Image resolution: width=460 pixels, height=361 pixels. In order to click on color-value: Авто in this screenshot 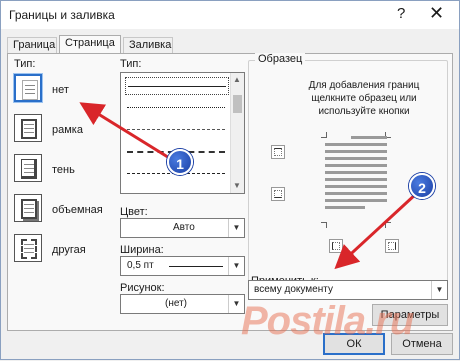, I will do `click(184, 227)`.